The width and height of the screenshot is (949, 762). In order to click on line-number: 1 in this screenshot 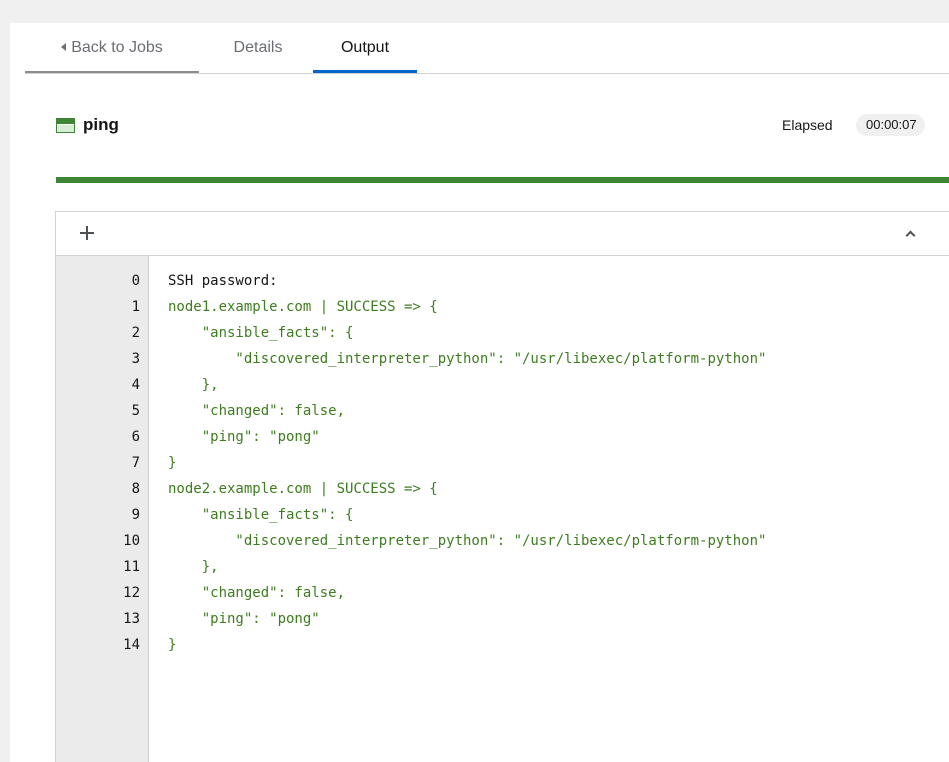, I will do `click(135, 307)`.